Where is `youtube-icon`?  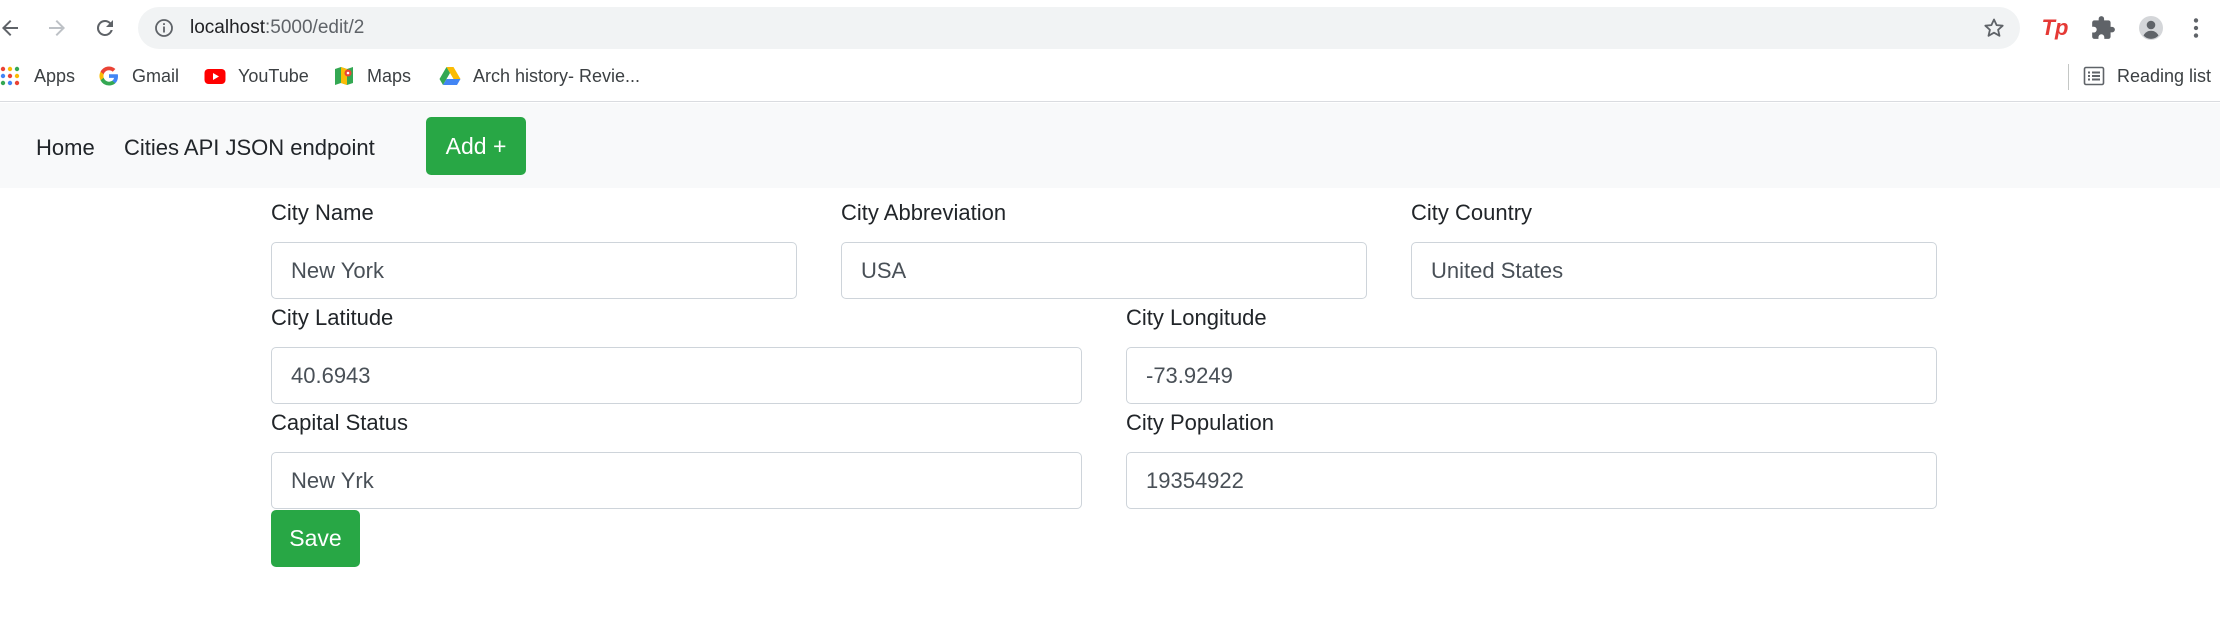
youtube-icon is located at coordinates (215, 76).